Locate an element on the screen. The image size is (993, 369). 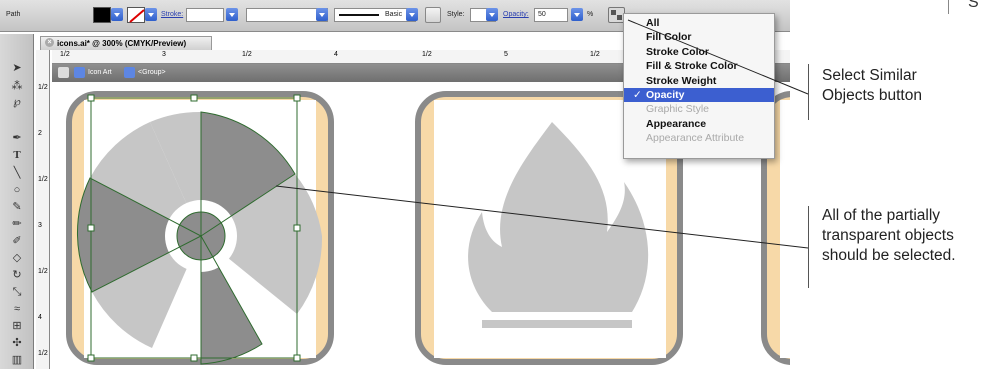
document-tab: × icons.ai* @ 300% (CMYK/Preview) is located at coordinates (126, 43).